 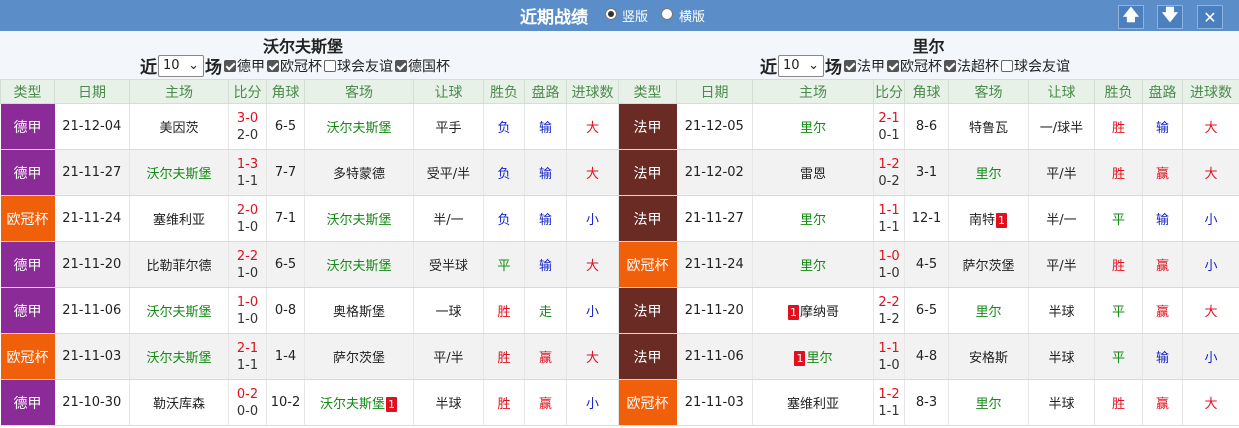 I want to click on home-team-name: 摩纳哥, so click(x=819, y=312).